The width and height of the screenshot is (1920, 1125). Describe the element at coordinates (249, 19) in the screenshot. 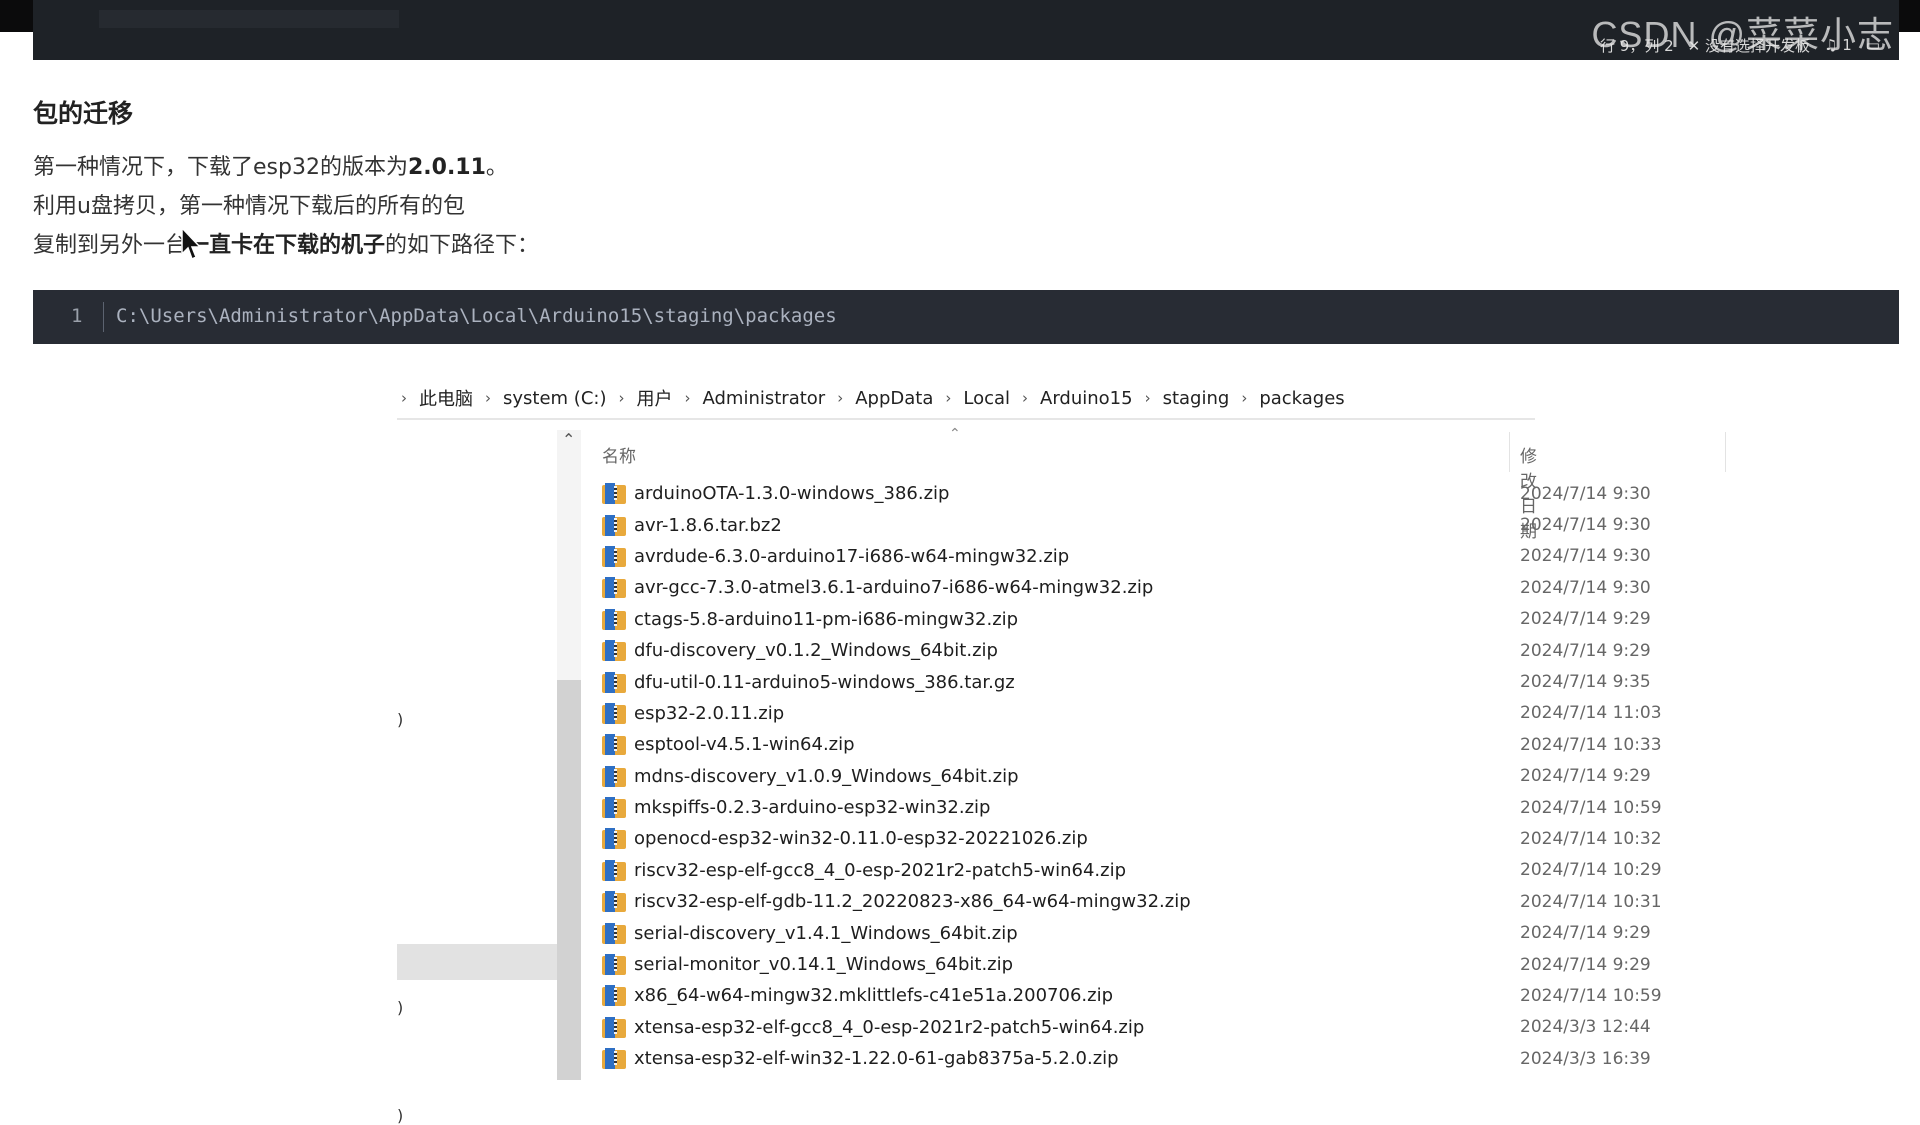

I see `editor-tab-shadow` at that location.